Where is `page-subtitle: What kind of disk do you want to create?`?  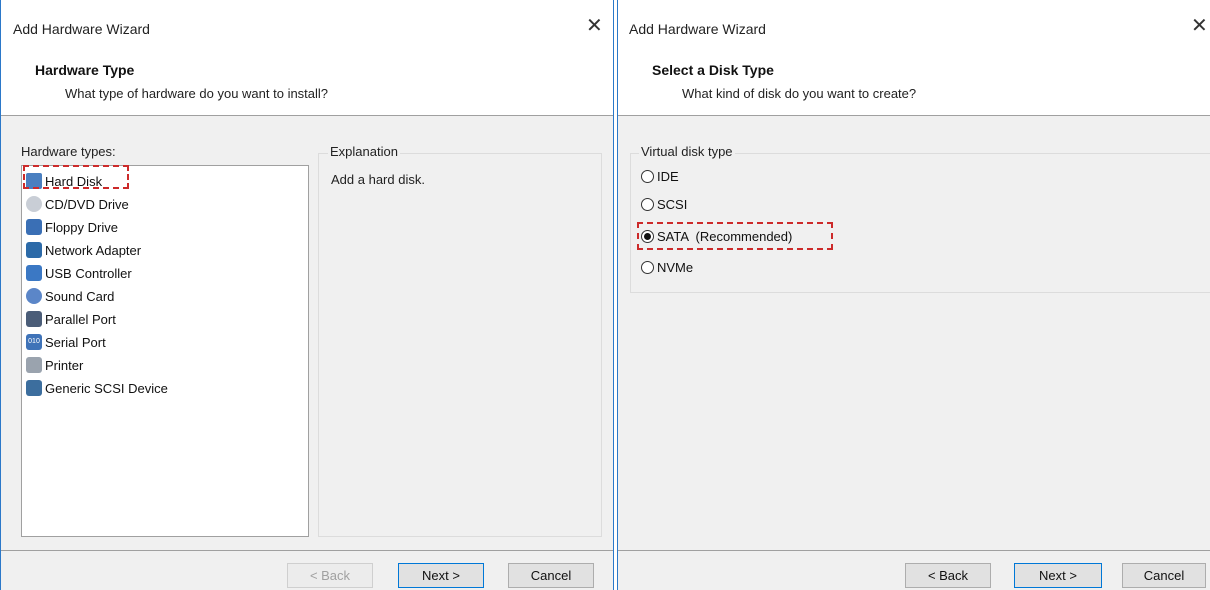 page-subtitle: What kind of disk do you want to create? is located at coordinates (799, 93).